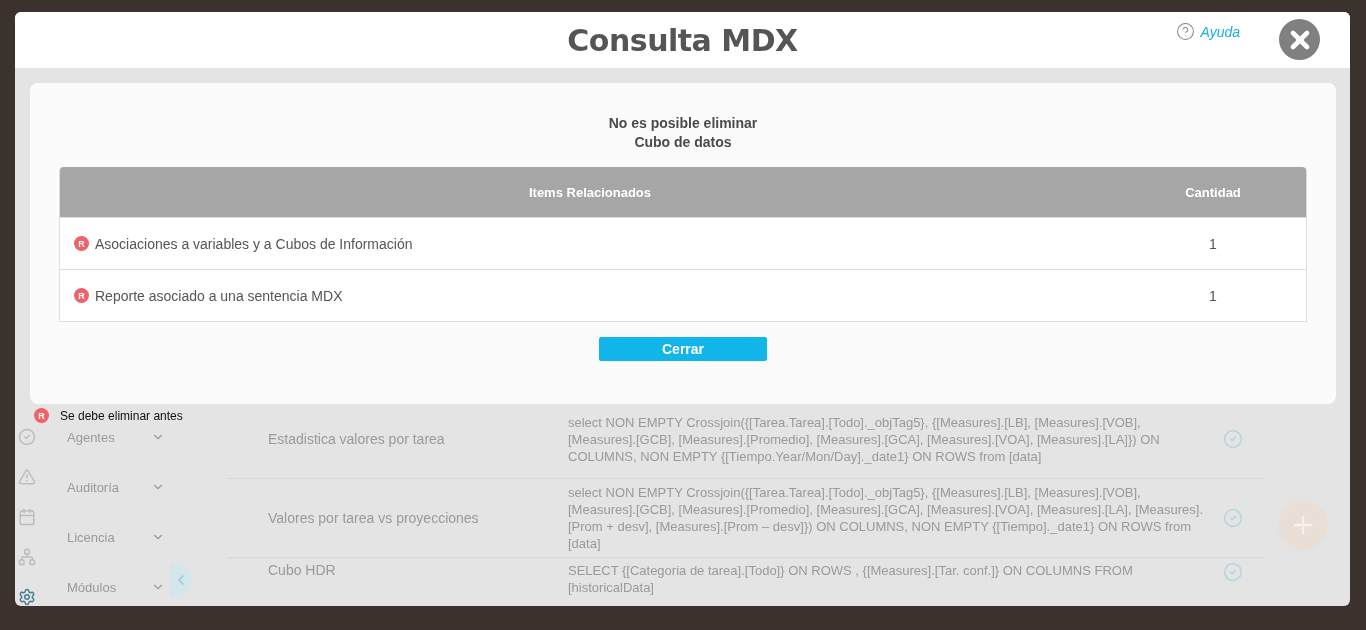 The width and height of the screenshot is (1366, 630). Describe the element at coordinates (113, 537) in the screenshot. I see `sidebar-dropdown: Licencia` at that location.